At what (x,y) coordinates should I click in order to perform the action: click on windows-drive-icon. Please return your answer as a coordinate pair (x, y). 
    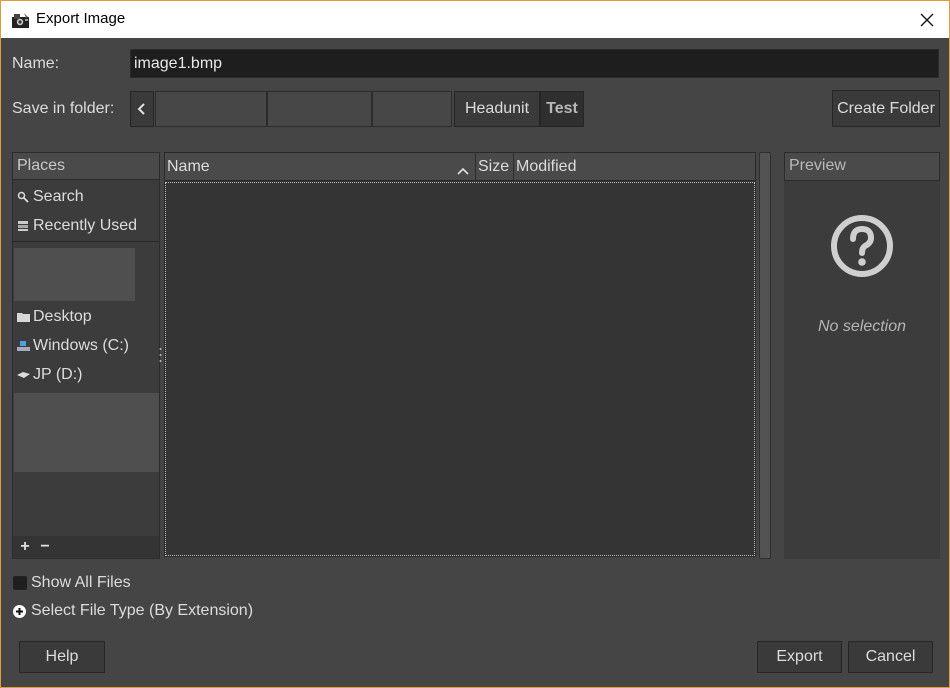
    Looking at the image, I should click on (23, 346).